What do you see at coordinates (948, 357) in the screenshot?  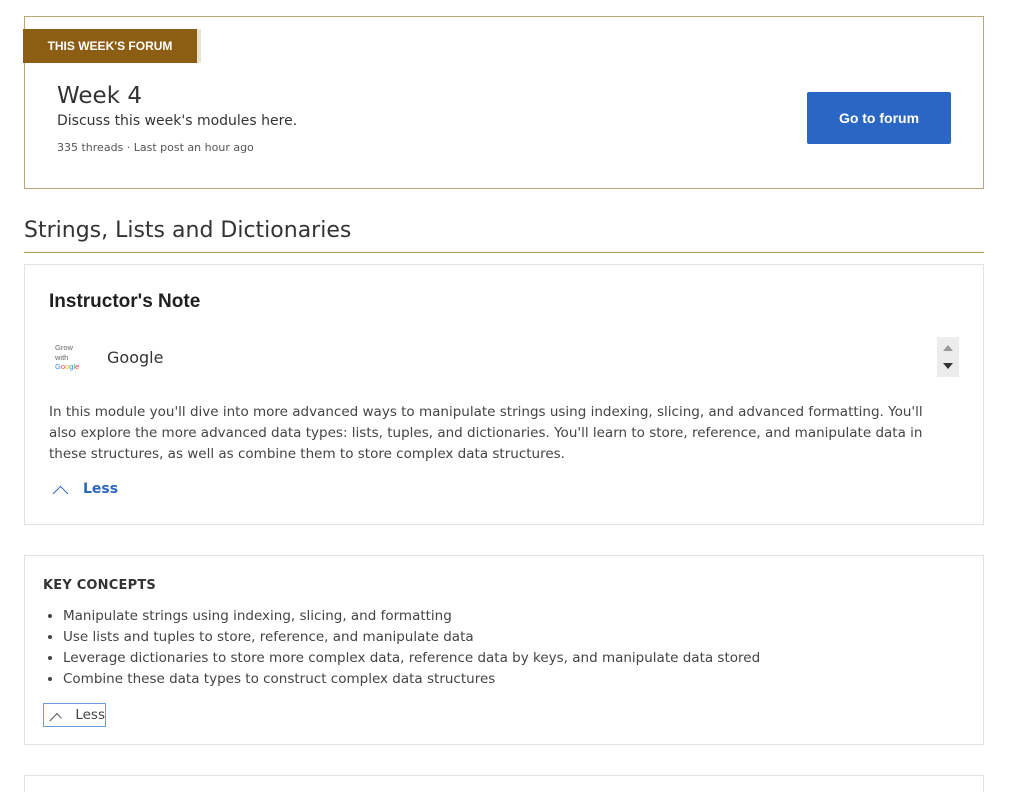 I see `instructor-scrollbar` at bounding box center [948, 357].